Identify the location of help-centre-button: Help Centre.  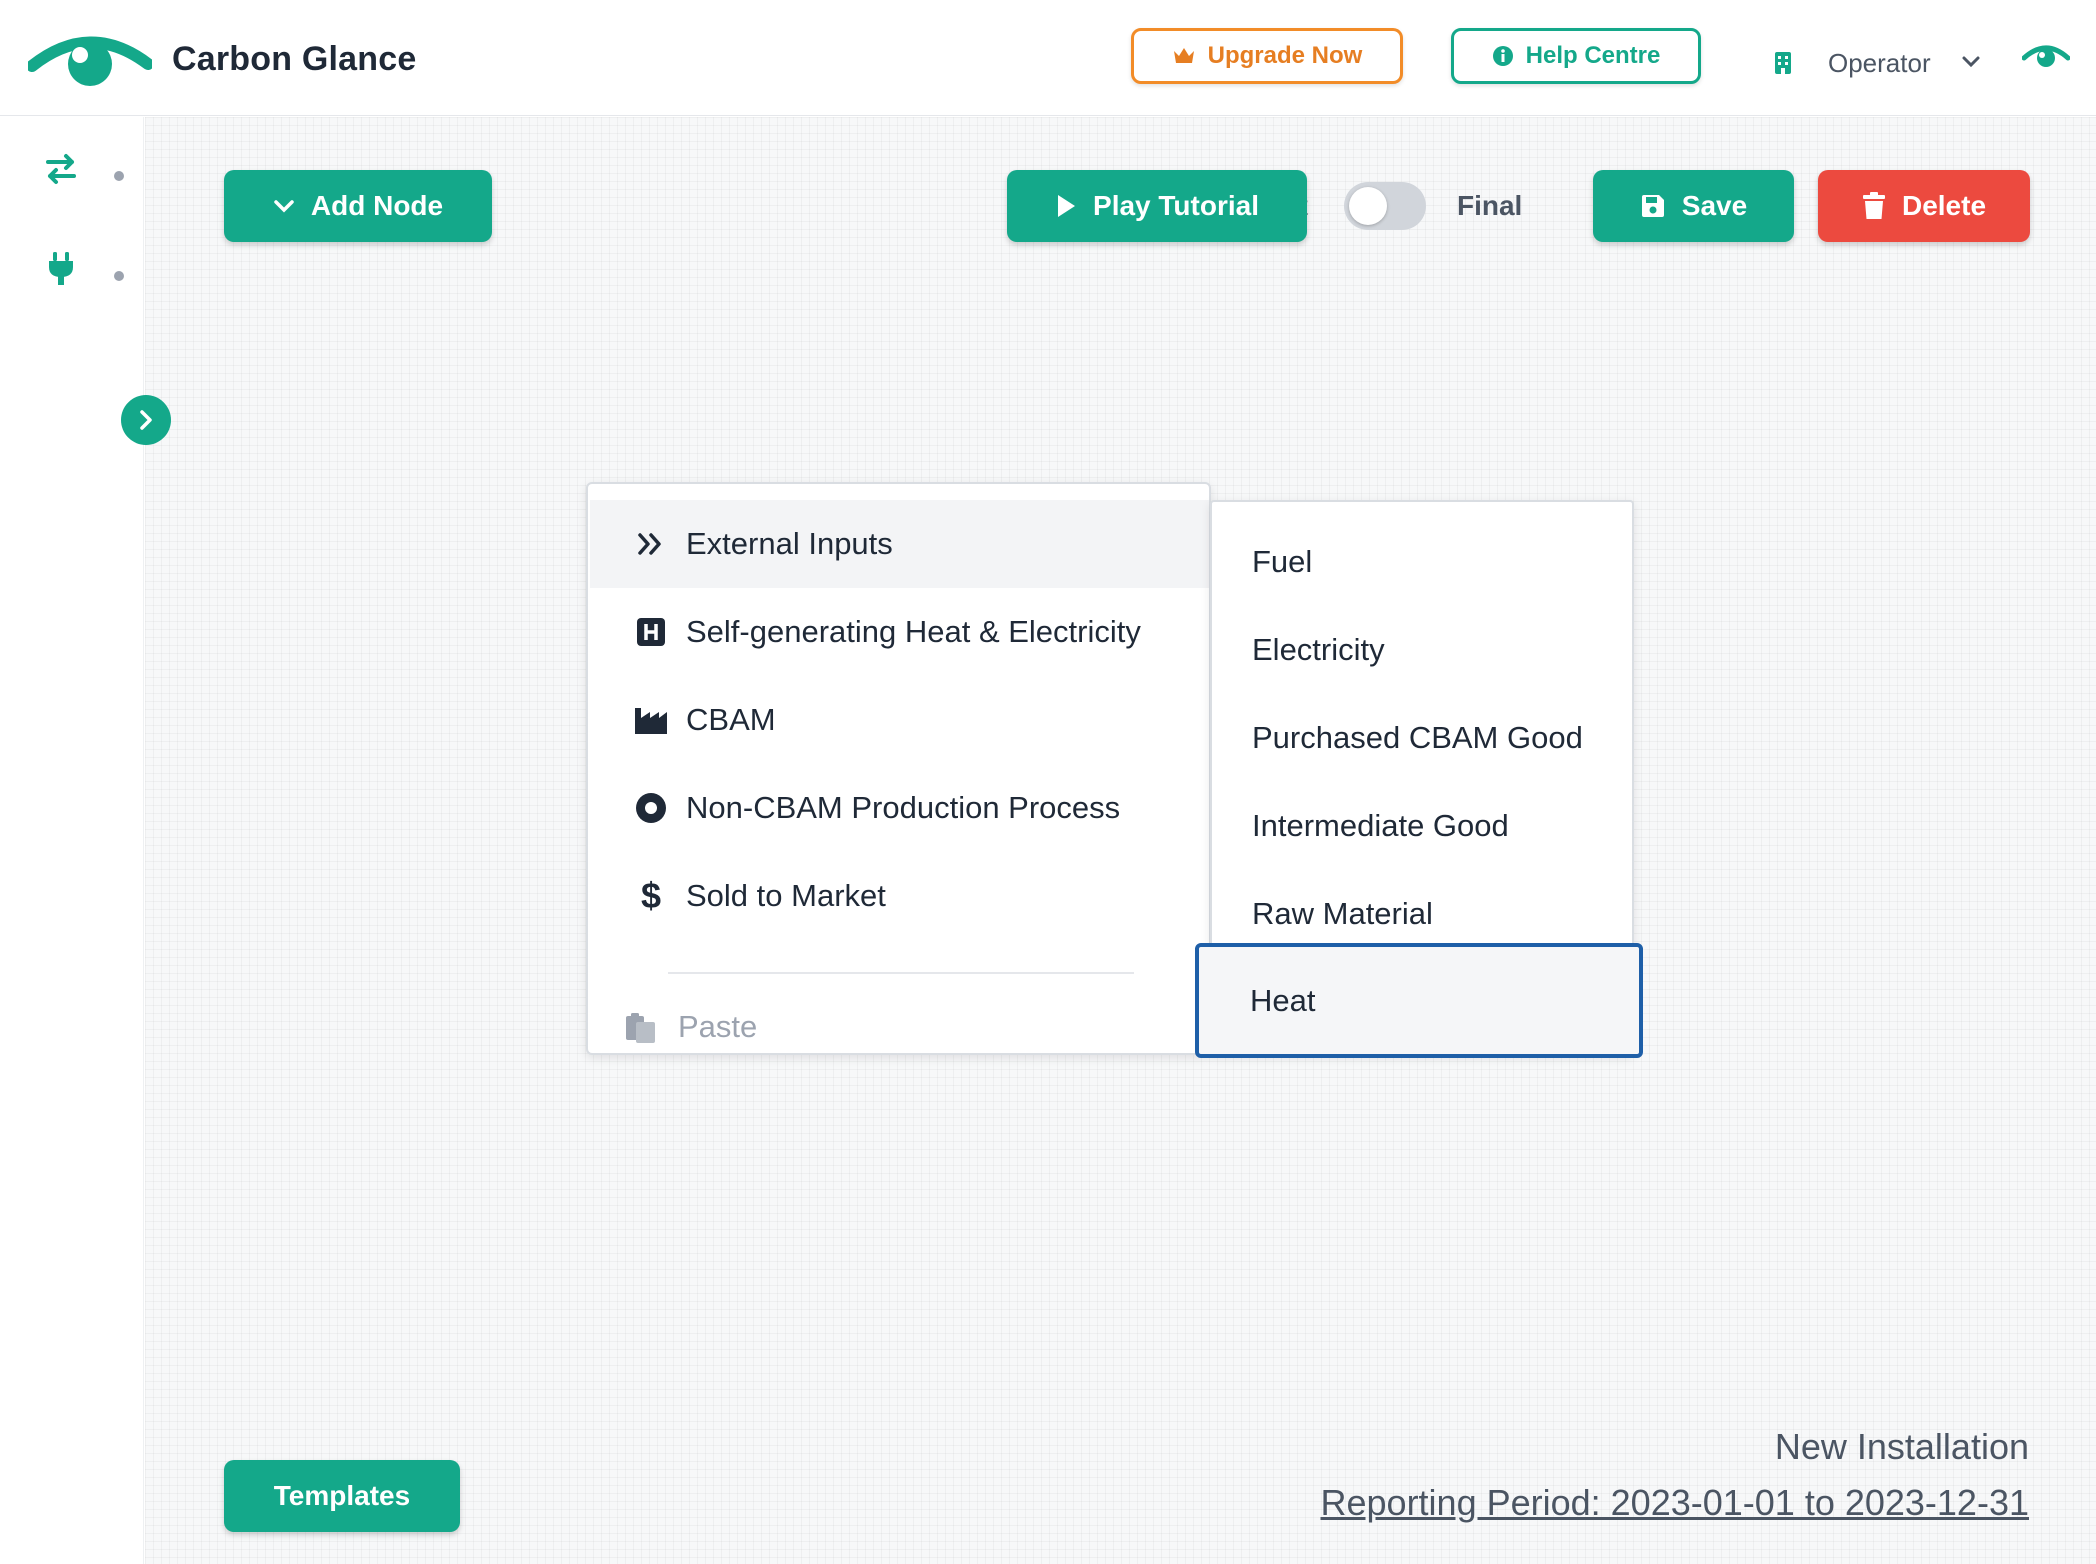
(1576, 56).